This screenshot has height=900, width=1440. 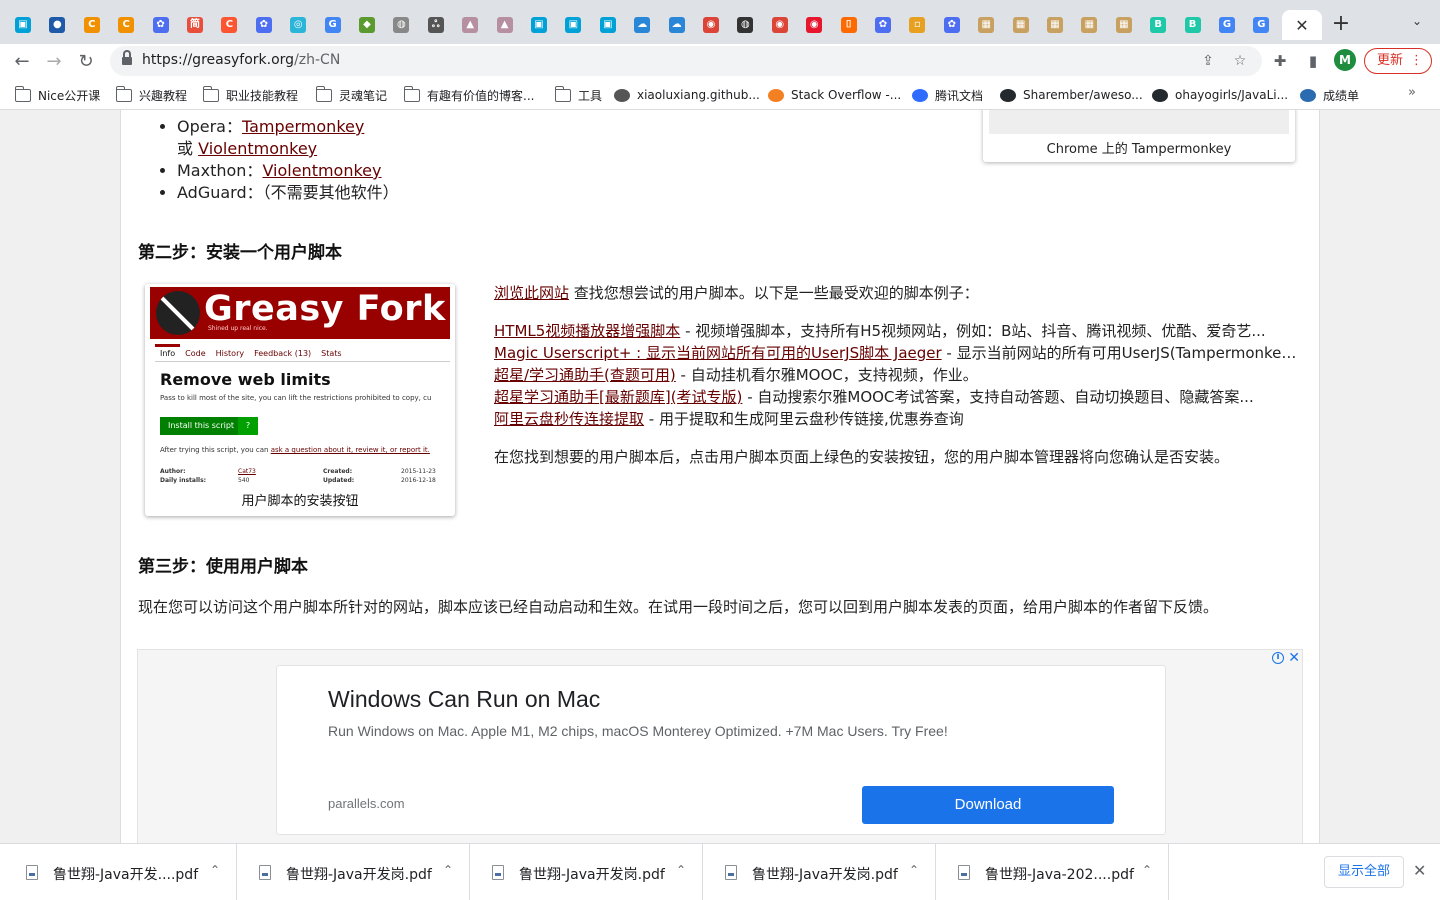 I want to click on browser-tab: ◆, so click(x=367, y=25).